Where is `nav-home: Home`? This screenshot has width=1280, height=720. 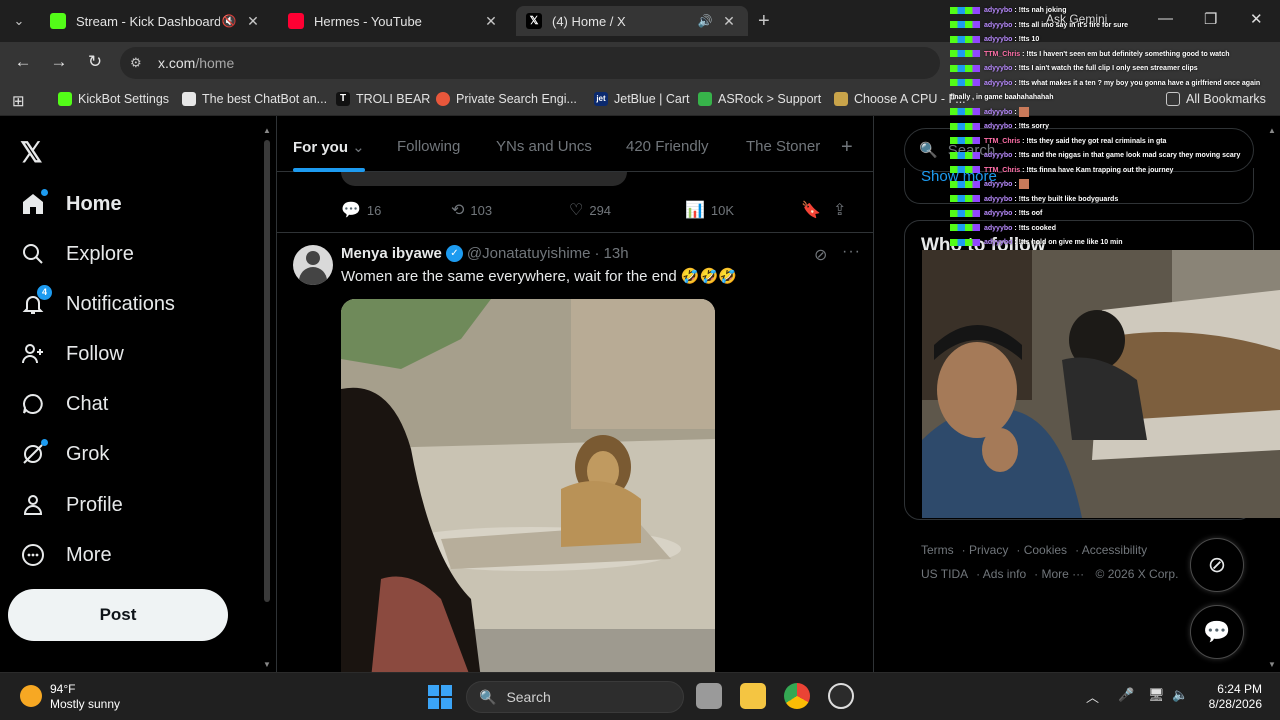 nav-home: Home is located at coordinates (71, 204).